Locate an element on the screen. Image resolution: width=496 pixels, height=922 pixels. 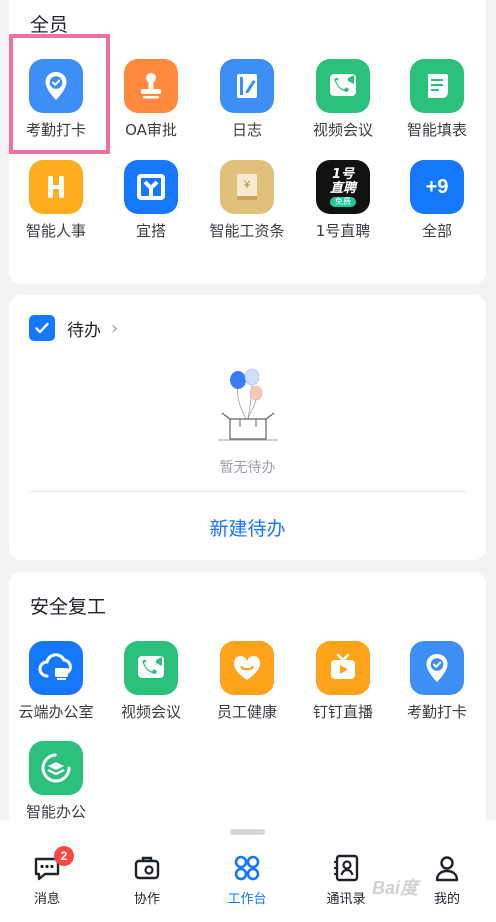
bottom-tab-bar: 2 消息 协作 工作台 通讯录 我的 is located at coordinates (248, 871).